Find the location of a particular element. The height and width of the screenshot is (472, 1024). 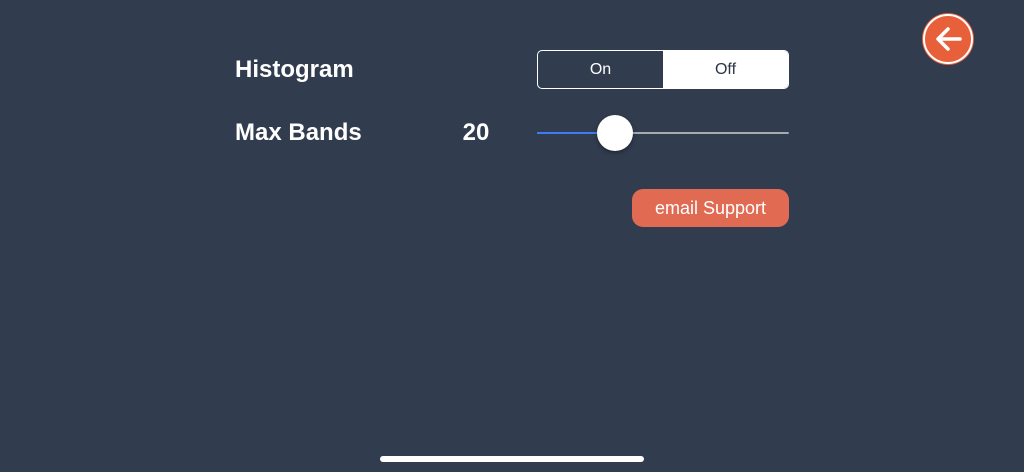

histogram-on-option: On is located at coordinates (600, 69).